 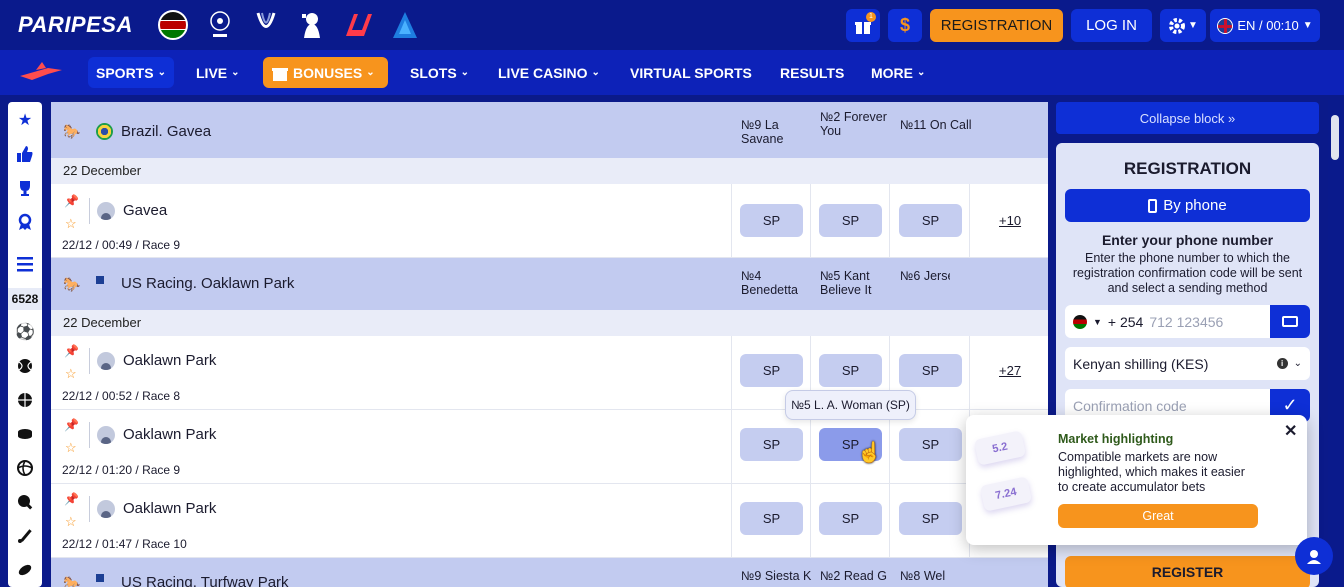 I want to click on nav-slots: SLOTS ⌄, so click(x=439, y=72).